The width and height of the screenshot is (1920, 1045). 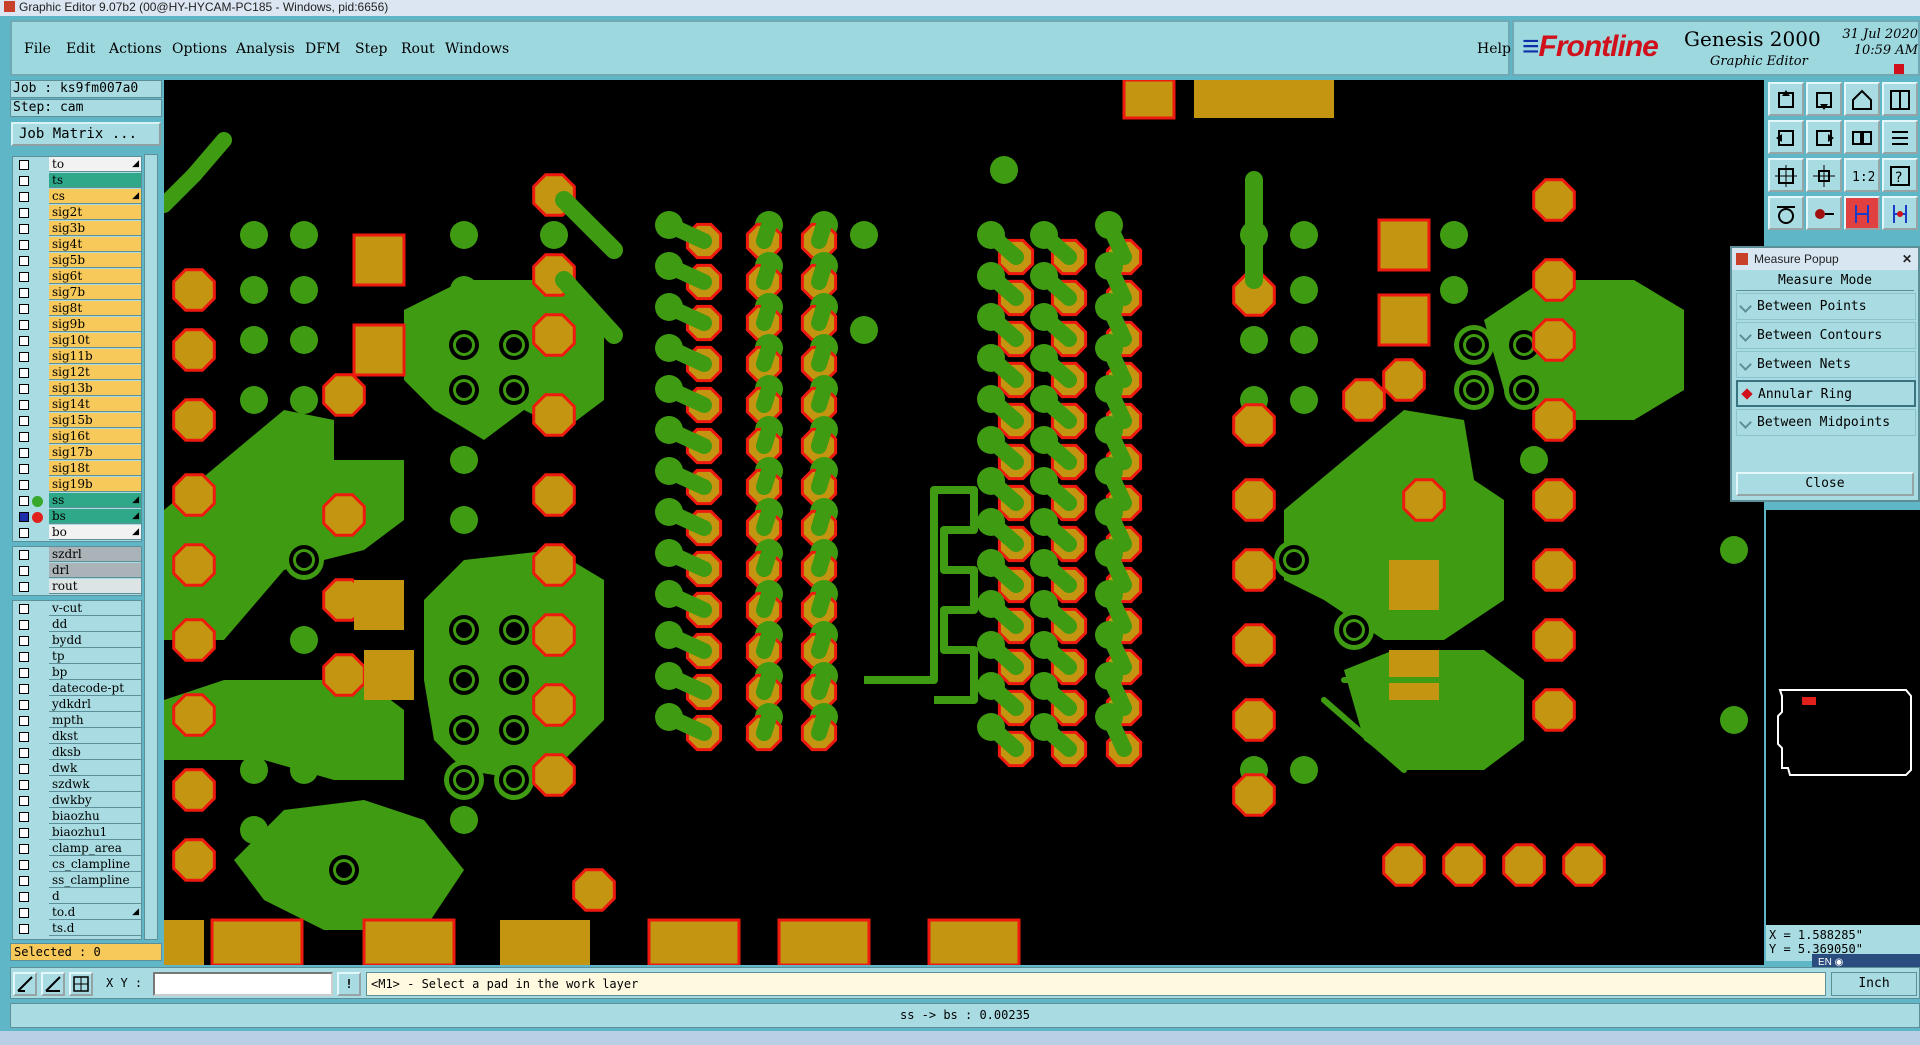 What do you see at coordinates (95, 276) in the screenshot?
I see `layer-name: sig6t` at bounding box center [95, 276].